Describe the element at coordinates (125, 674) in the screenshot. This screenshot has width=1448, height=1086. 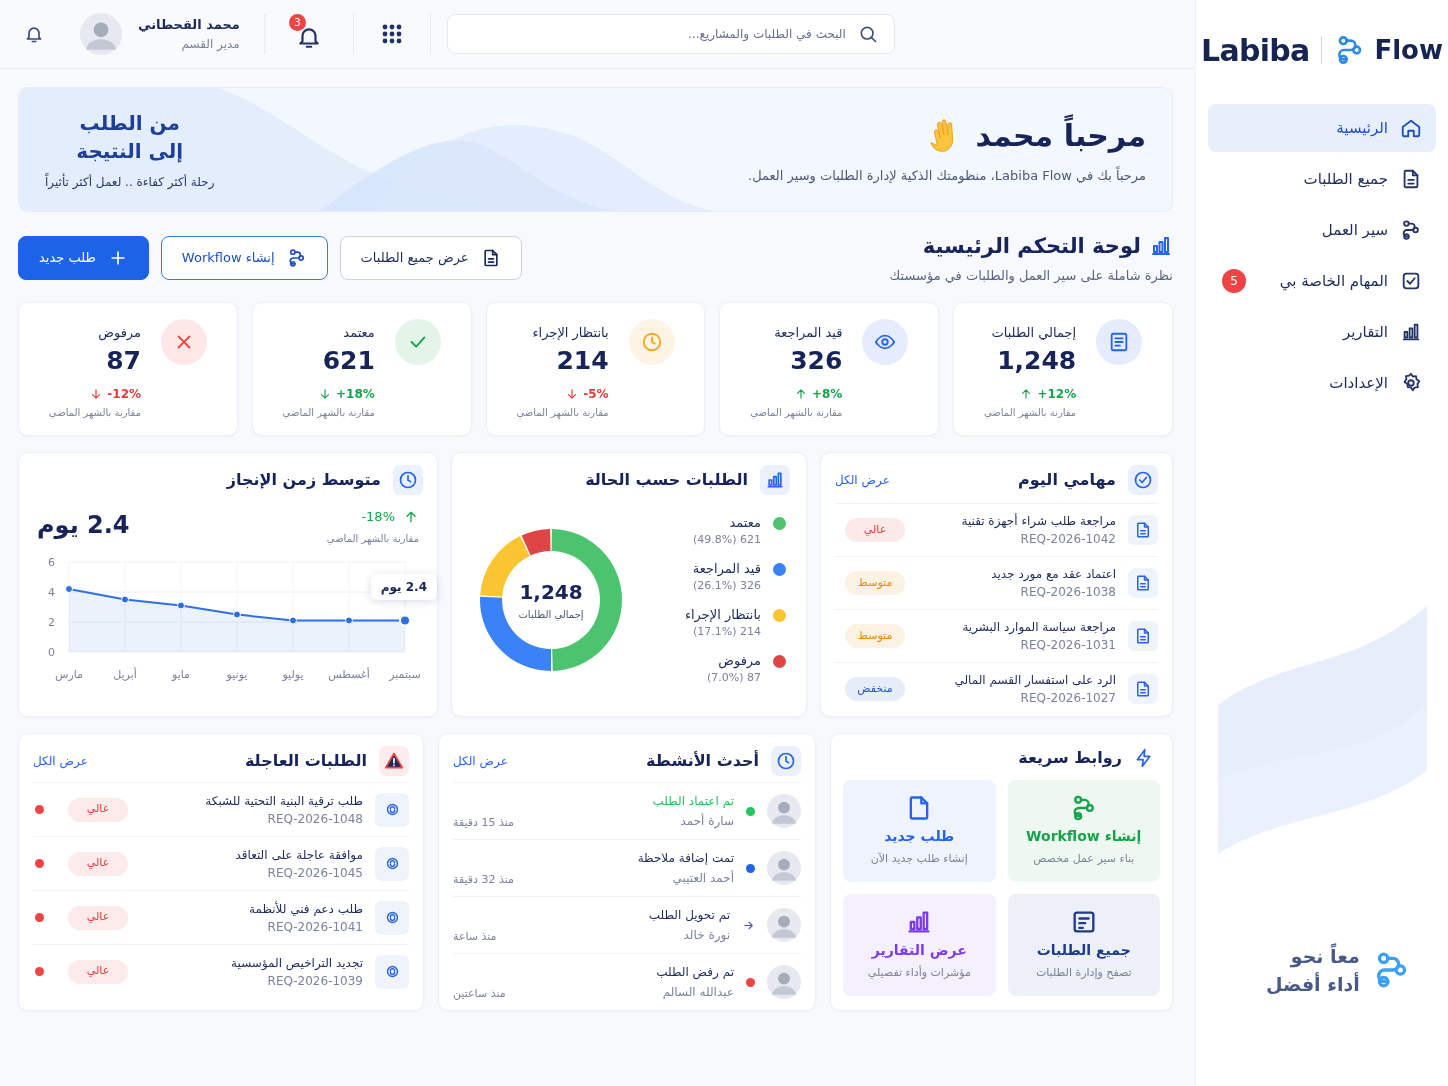
I see `axis-label: أبريل` at that location.